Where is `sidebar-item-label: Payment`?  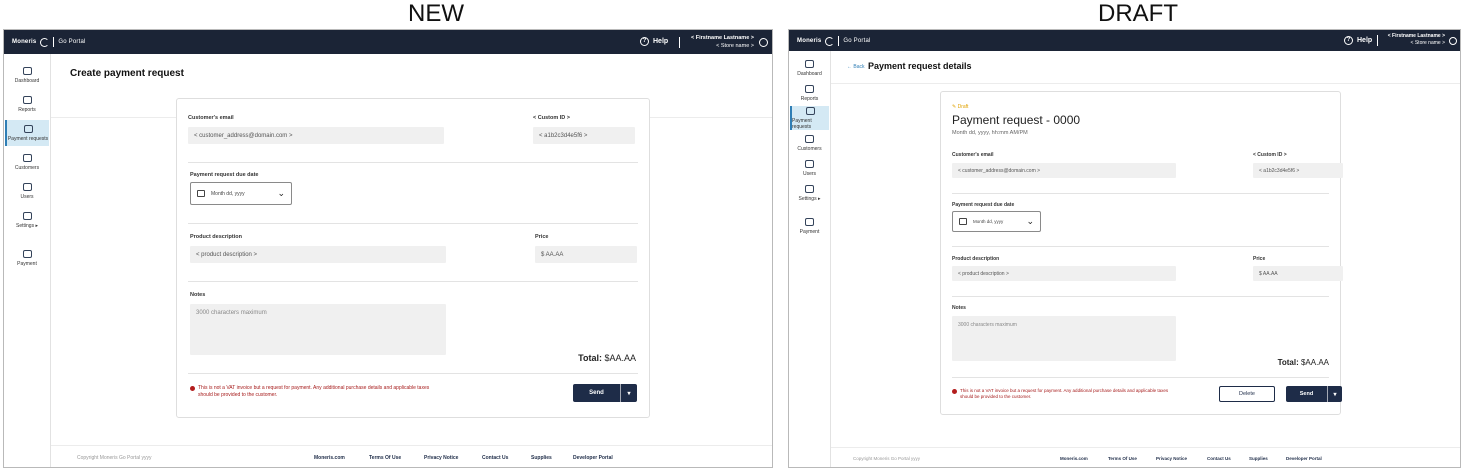
sidebar-item-label: Payment is located at coordinates (27, 263).